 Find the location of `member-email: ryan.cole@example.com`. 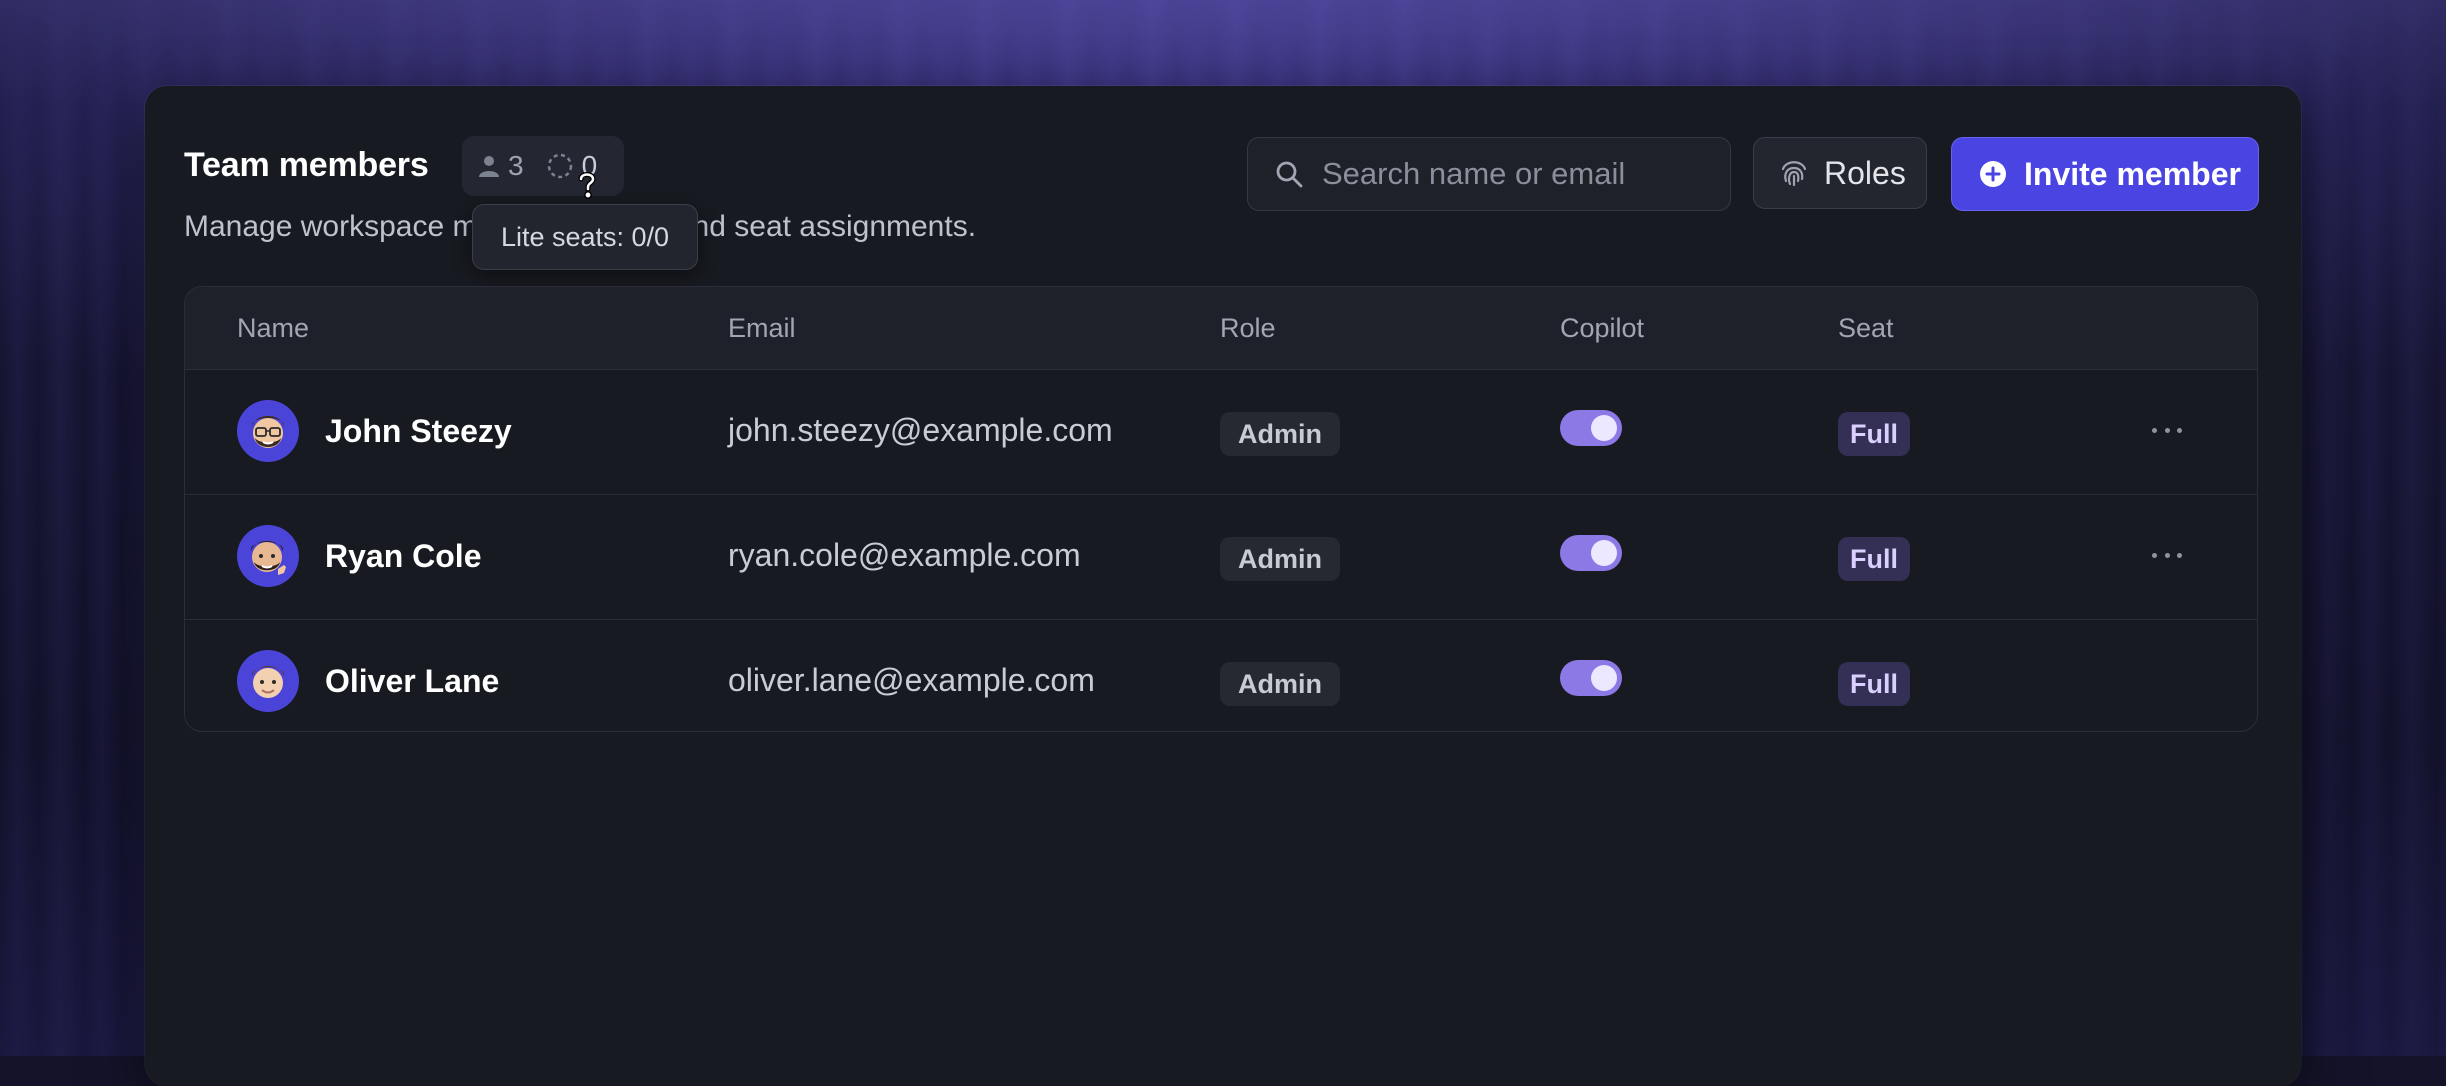

member-email: ryan.cole@example.com is located at coordinates (904, 555).